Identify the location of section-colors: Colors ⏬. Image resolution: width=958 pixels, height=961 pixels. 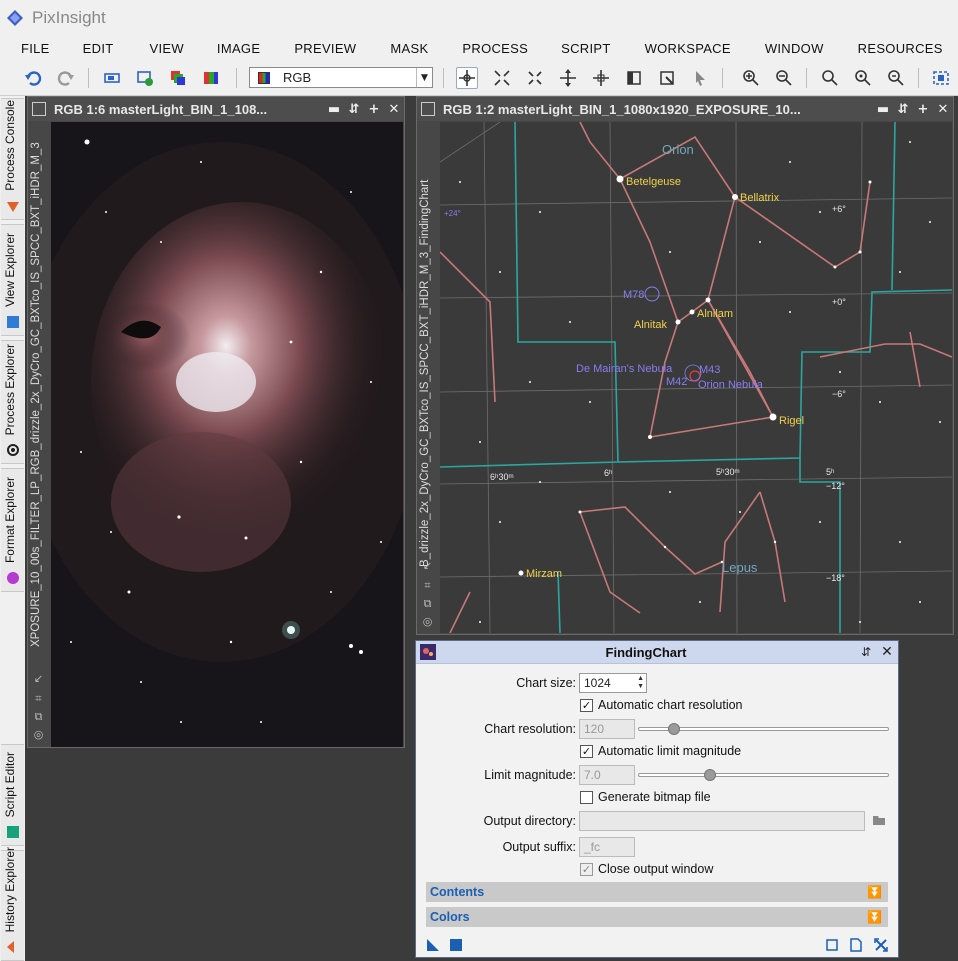
(657, 917).